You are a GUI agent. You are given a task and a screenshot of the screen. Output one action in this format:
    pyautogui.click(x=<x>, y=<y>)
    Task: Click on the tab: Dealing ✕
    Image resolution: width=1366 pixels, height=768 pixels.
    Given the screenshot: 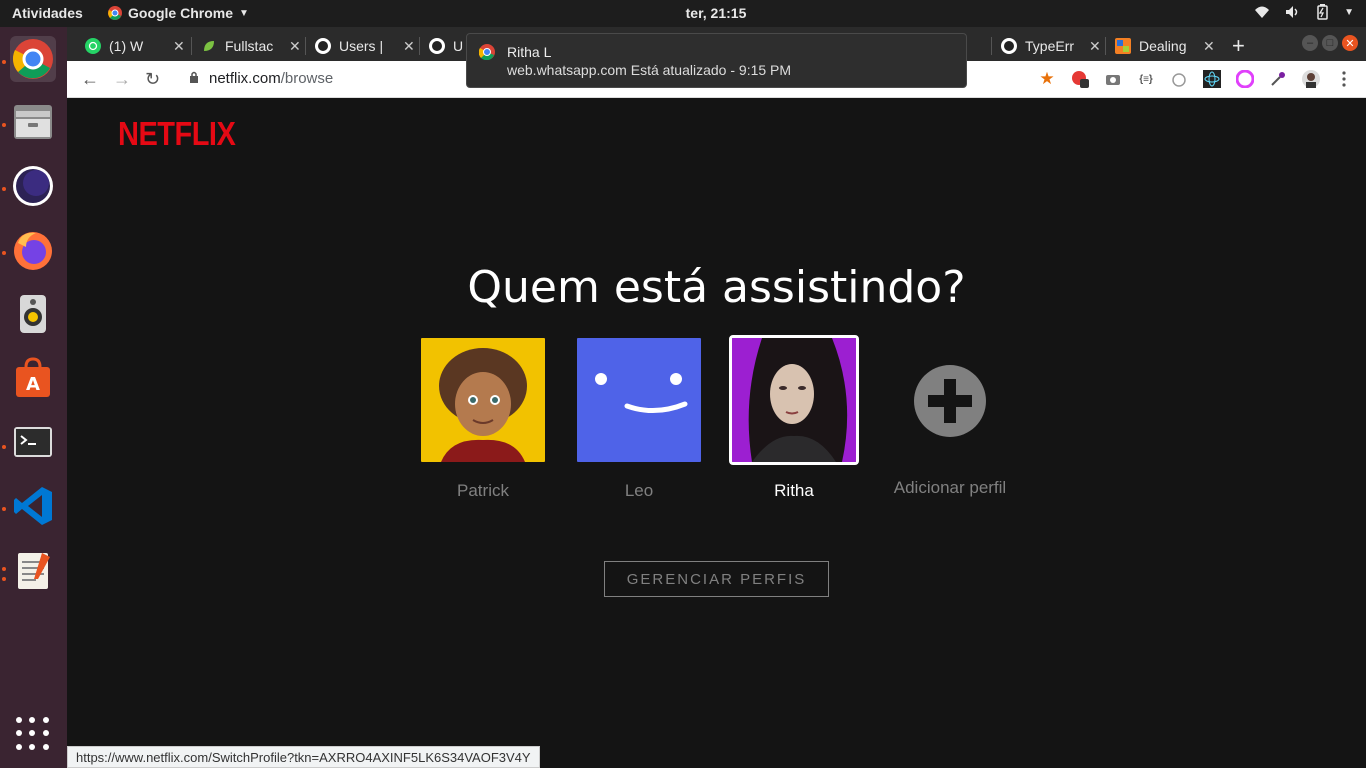 What is the action you would take?
    pyautogui.click(x=1156, y=46)
    